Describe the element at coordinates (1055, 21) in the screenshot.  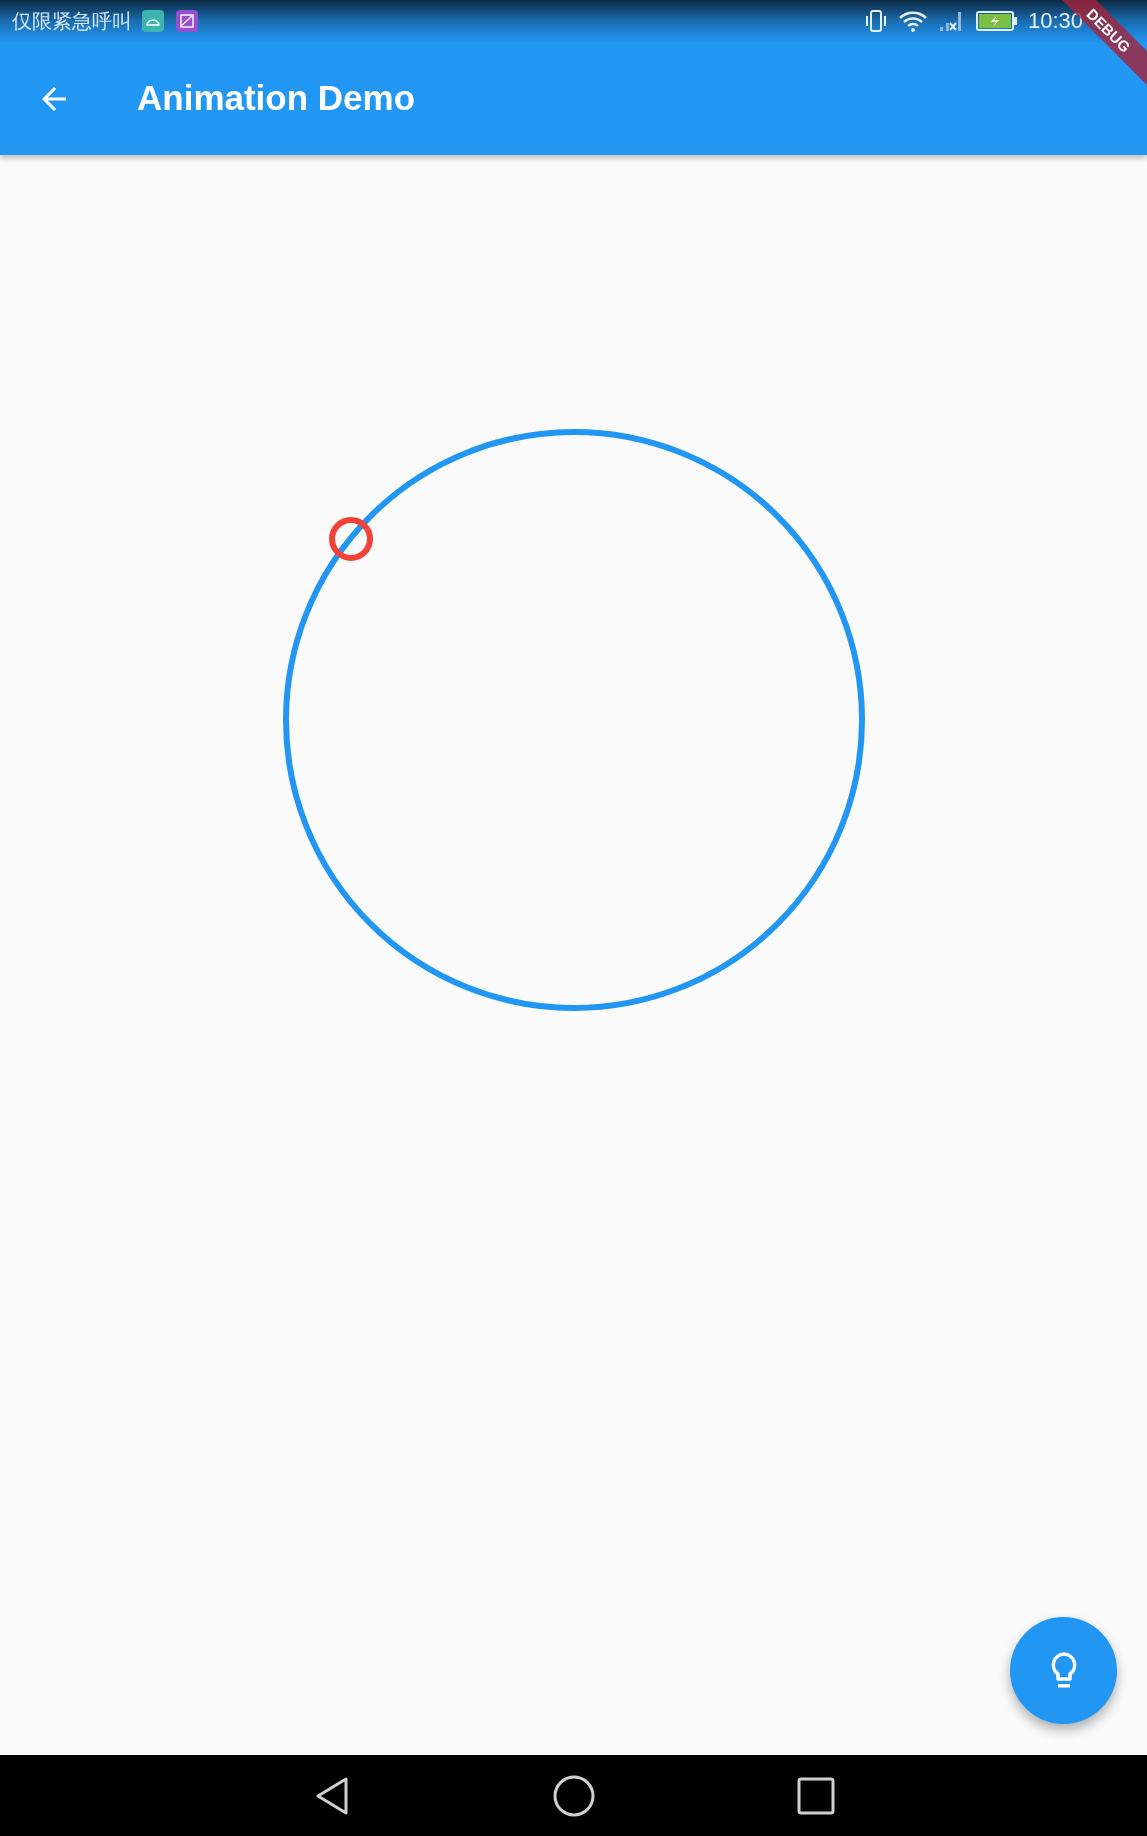
I see `clock-time: 10:30` at that location.